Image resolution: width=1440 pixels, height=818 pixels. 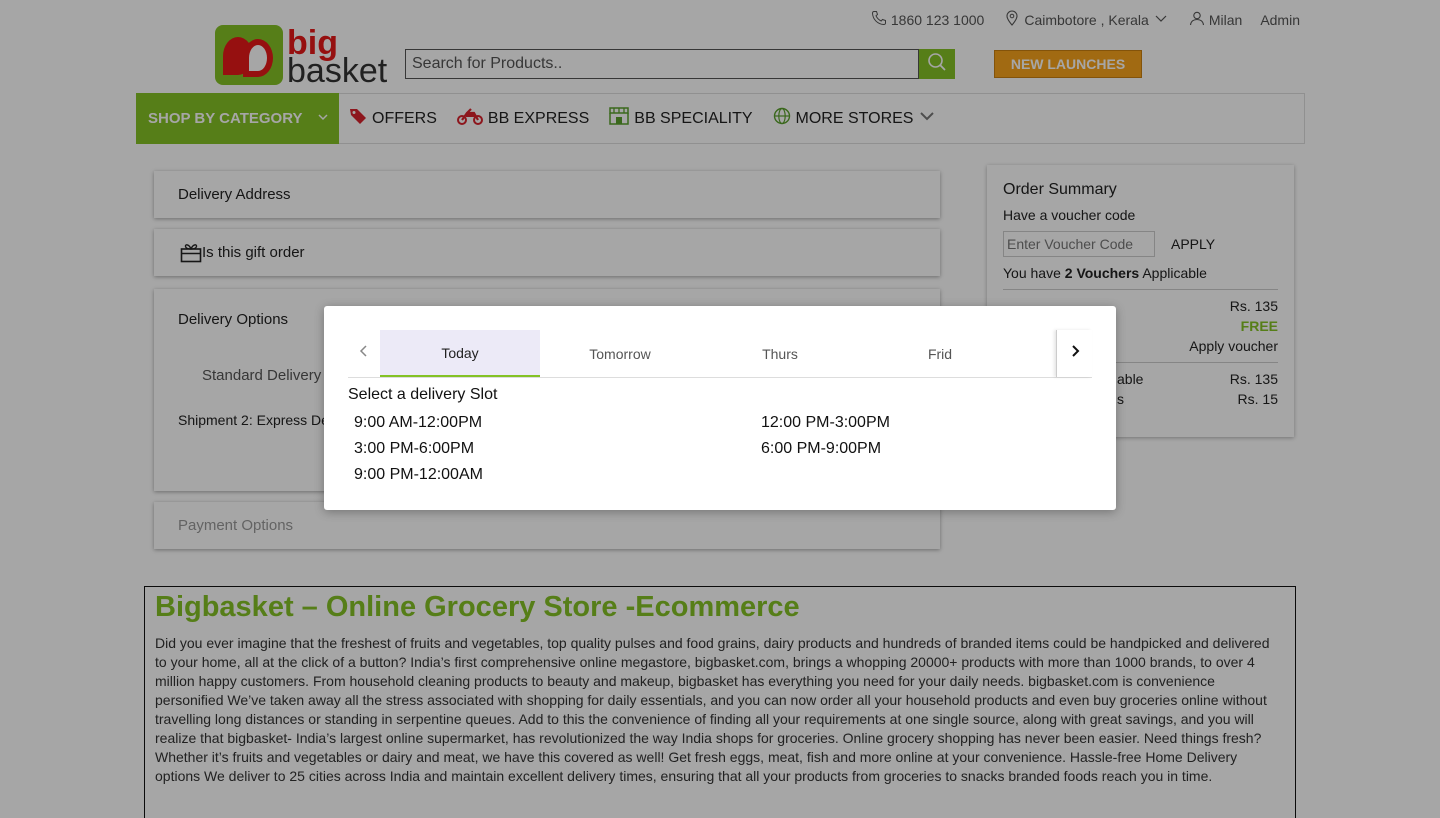 What do you see at coordinates (620, 353) in the screenshot?
I see `tab-tomorrow: Tomorrow` at bounding box center [620, 353].